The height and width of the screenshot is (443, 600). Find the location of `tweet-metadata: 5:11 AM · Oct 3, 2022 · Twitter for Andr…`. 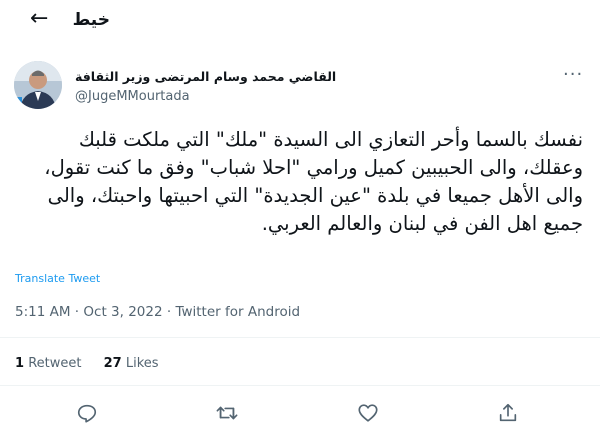

tweet-metadata: 5:11 AM · Oct 3, 2022 · Twitter for Andr… is located at coordinates (157, 312).